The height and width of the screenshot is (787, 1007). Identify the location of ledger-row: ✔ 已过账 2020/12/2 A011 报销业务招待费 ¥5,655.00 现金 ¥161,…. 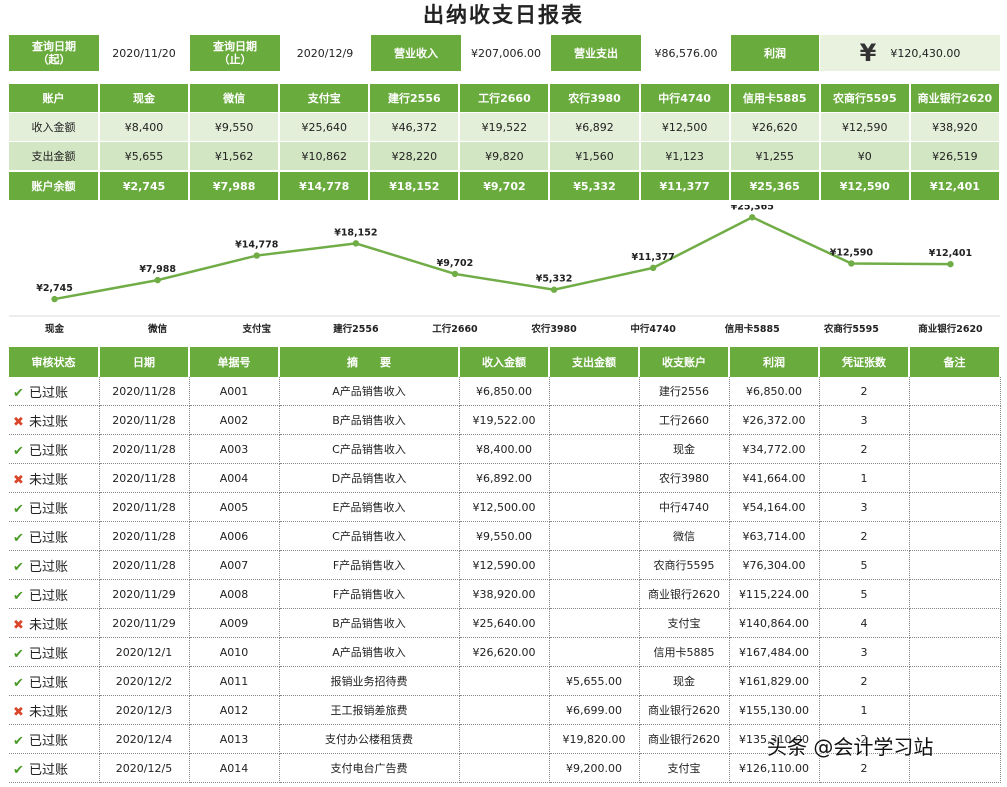
(505, 681).